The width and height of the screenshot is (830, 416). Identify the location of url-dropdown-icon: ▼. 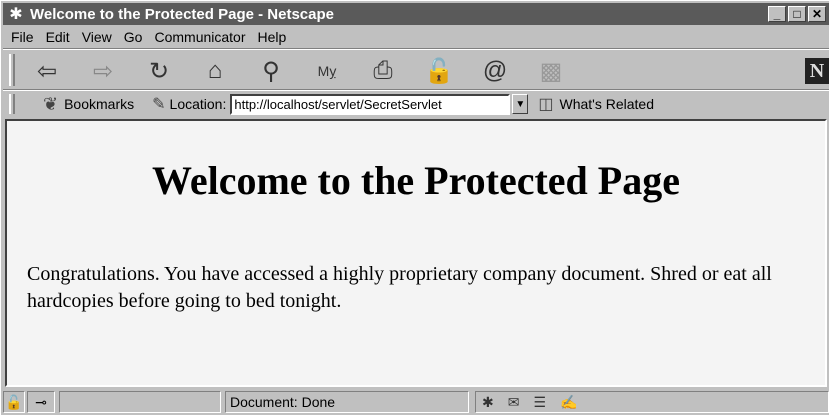
(520, 104).